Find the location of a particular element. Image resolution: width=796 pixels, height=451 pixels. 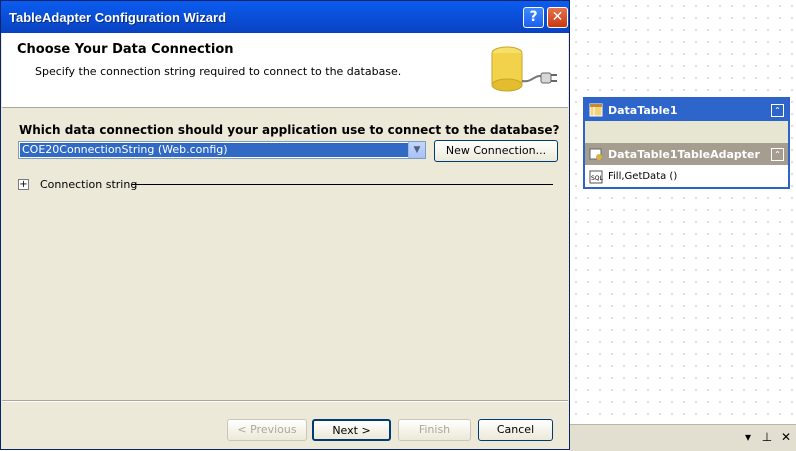

dropdown-icon: ▾ is located at coordinates (748, 437).